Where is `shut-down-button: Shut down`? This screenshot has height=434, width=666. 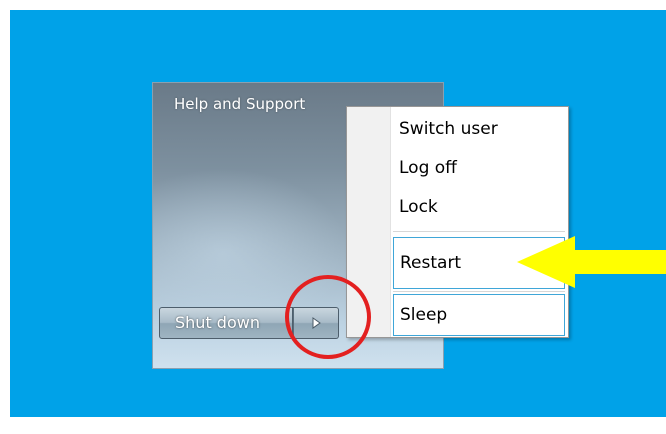 shut-down-button: Shut down is located at coordinates (226, 323).